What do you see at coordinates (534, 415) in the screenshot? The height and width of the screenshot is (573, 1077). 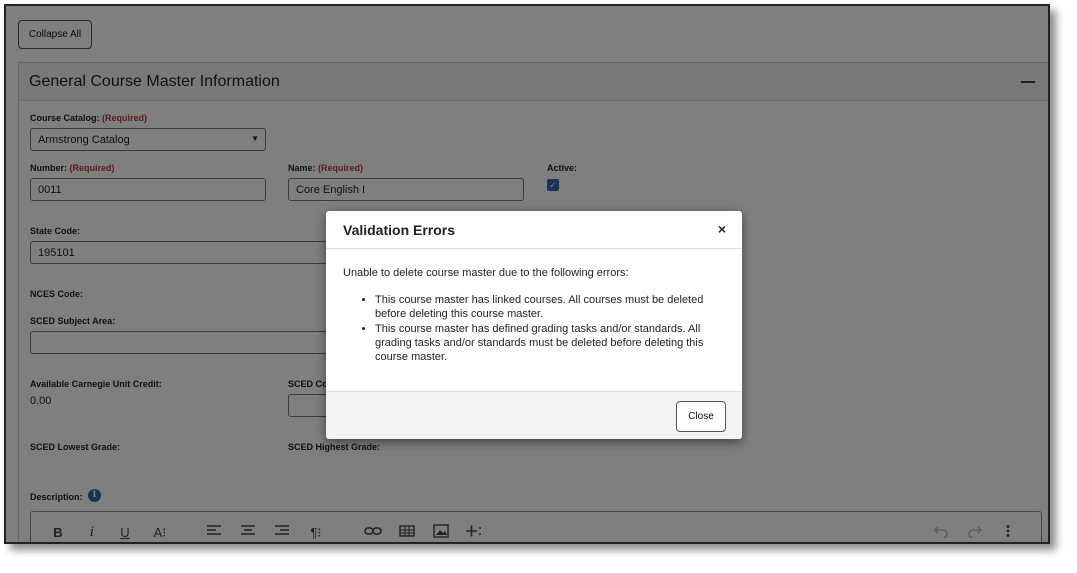 I see `dialog-footer: Close` at bounding box center [534, 415].